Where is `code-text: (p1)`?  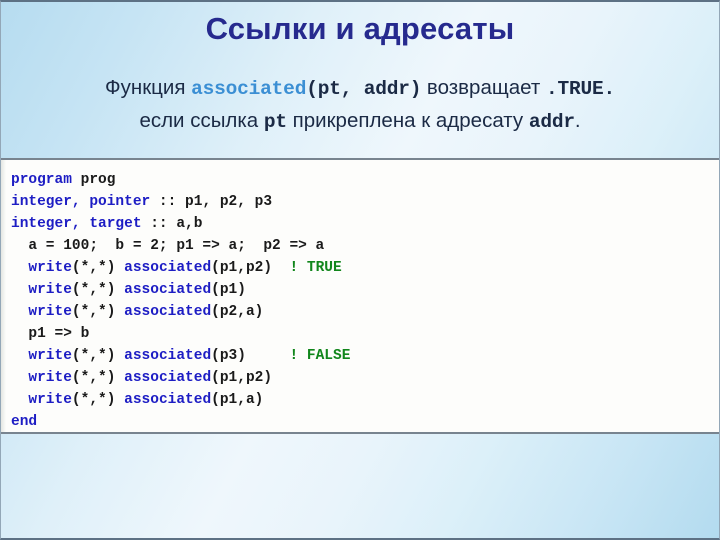 code-text: (p1) is located at coordinates (228, 290).